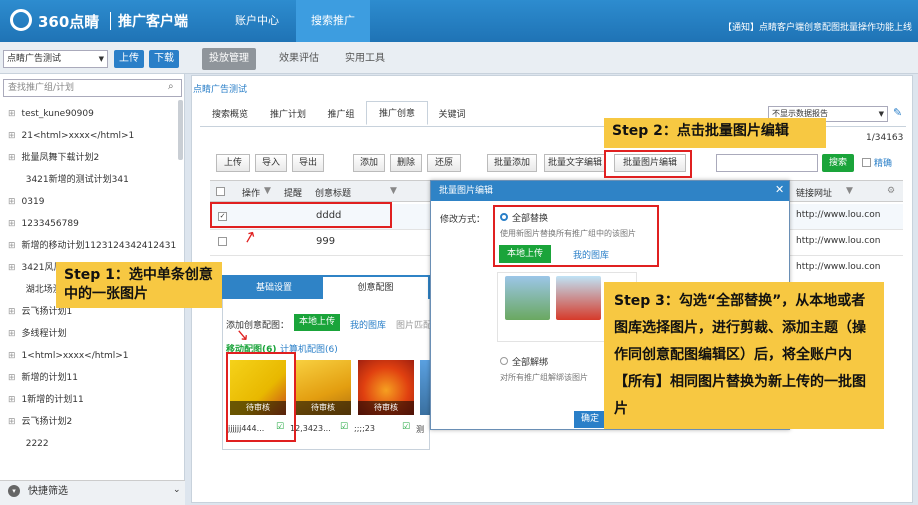 Image resolution: width=918 pixels, height=505 pixels. Describe the element at coordinates (129, 59) in the screenshot. I see `upload-button: 上传` at that location.